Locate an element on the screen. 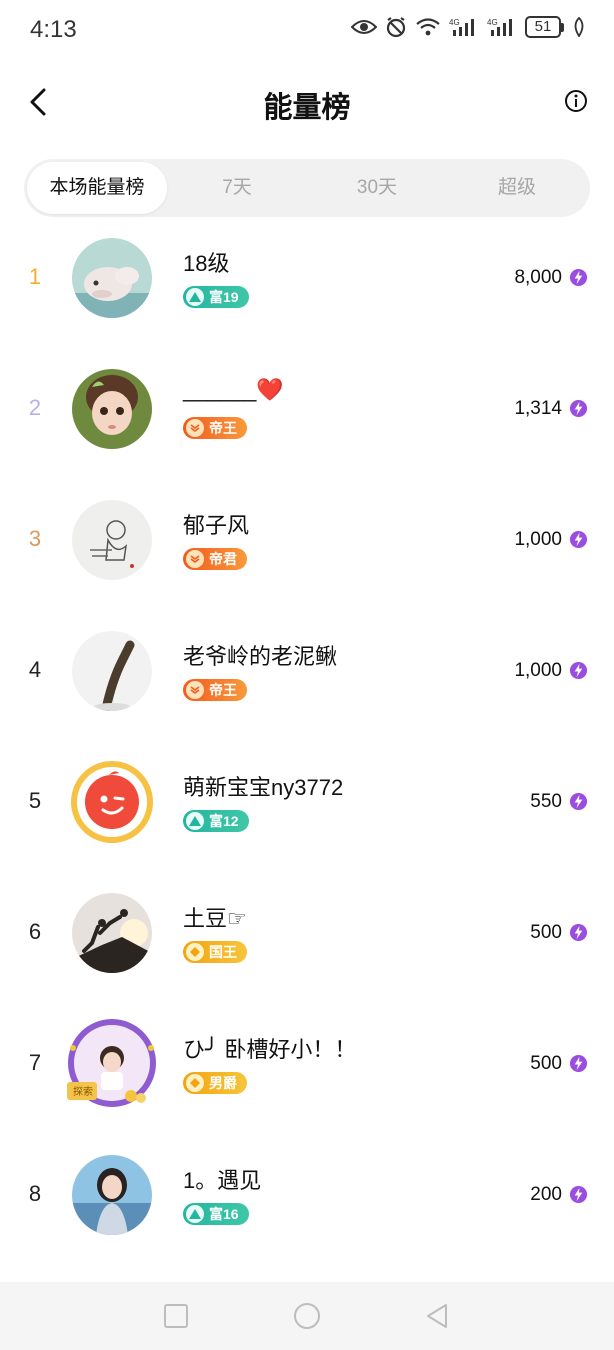 The height and width of the screenshot is (1350, 614). leaderboard-row: 7 探索 ひ╯ 卧槽好小！！ 男爵 500 is located at coordinates (307, 1081).